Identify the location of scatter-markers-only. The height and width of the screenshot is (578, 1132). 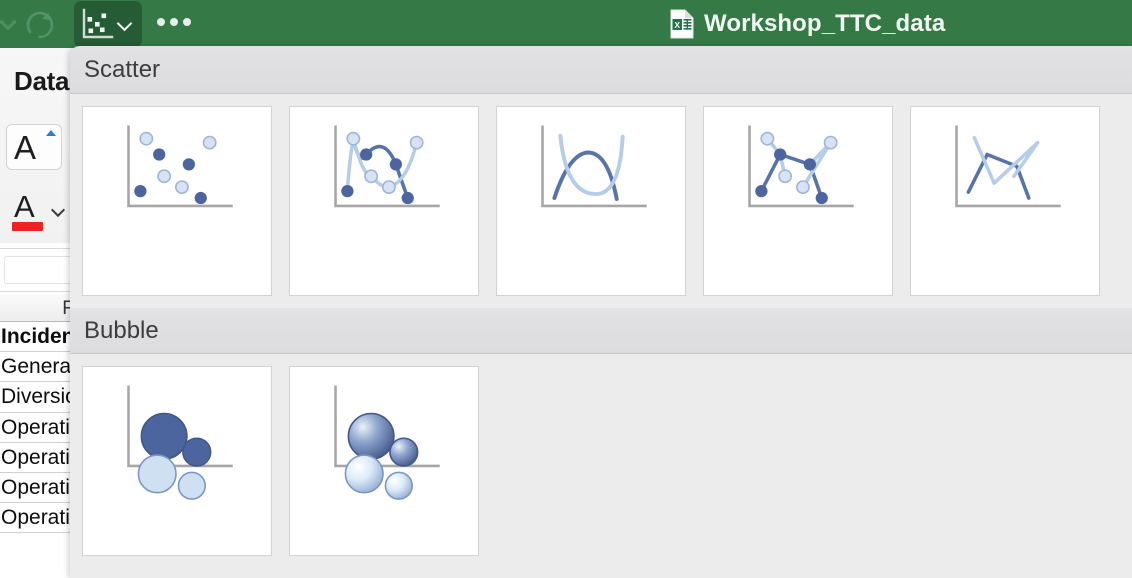
(177, 201).